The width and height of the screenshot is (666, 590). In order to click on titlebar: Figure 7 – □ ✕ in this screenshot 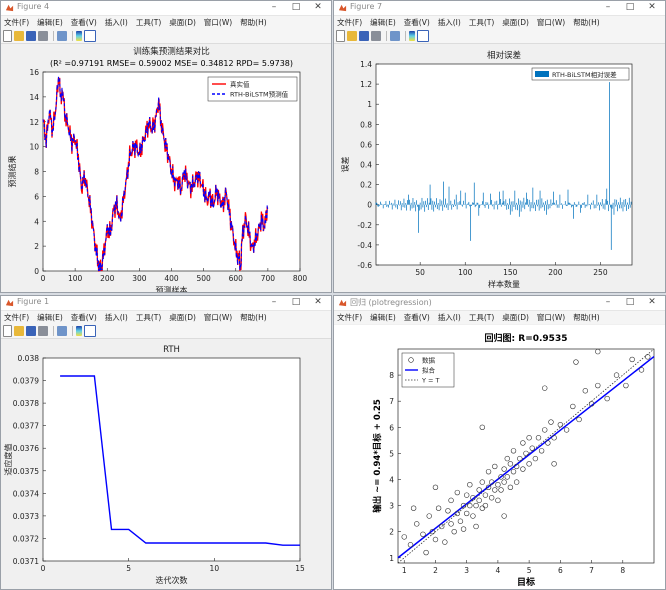, I will do `click(499, 8)`.